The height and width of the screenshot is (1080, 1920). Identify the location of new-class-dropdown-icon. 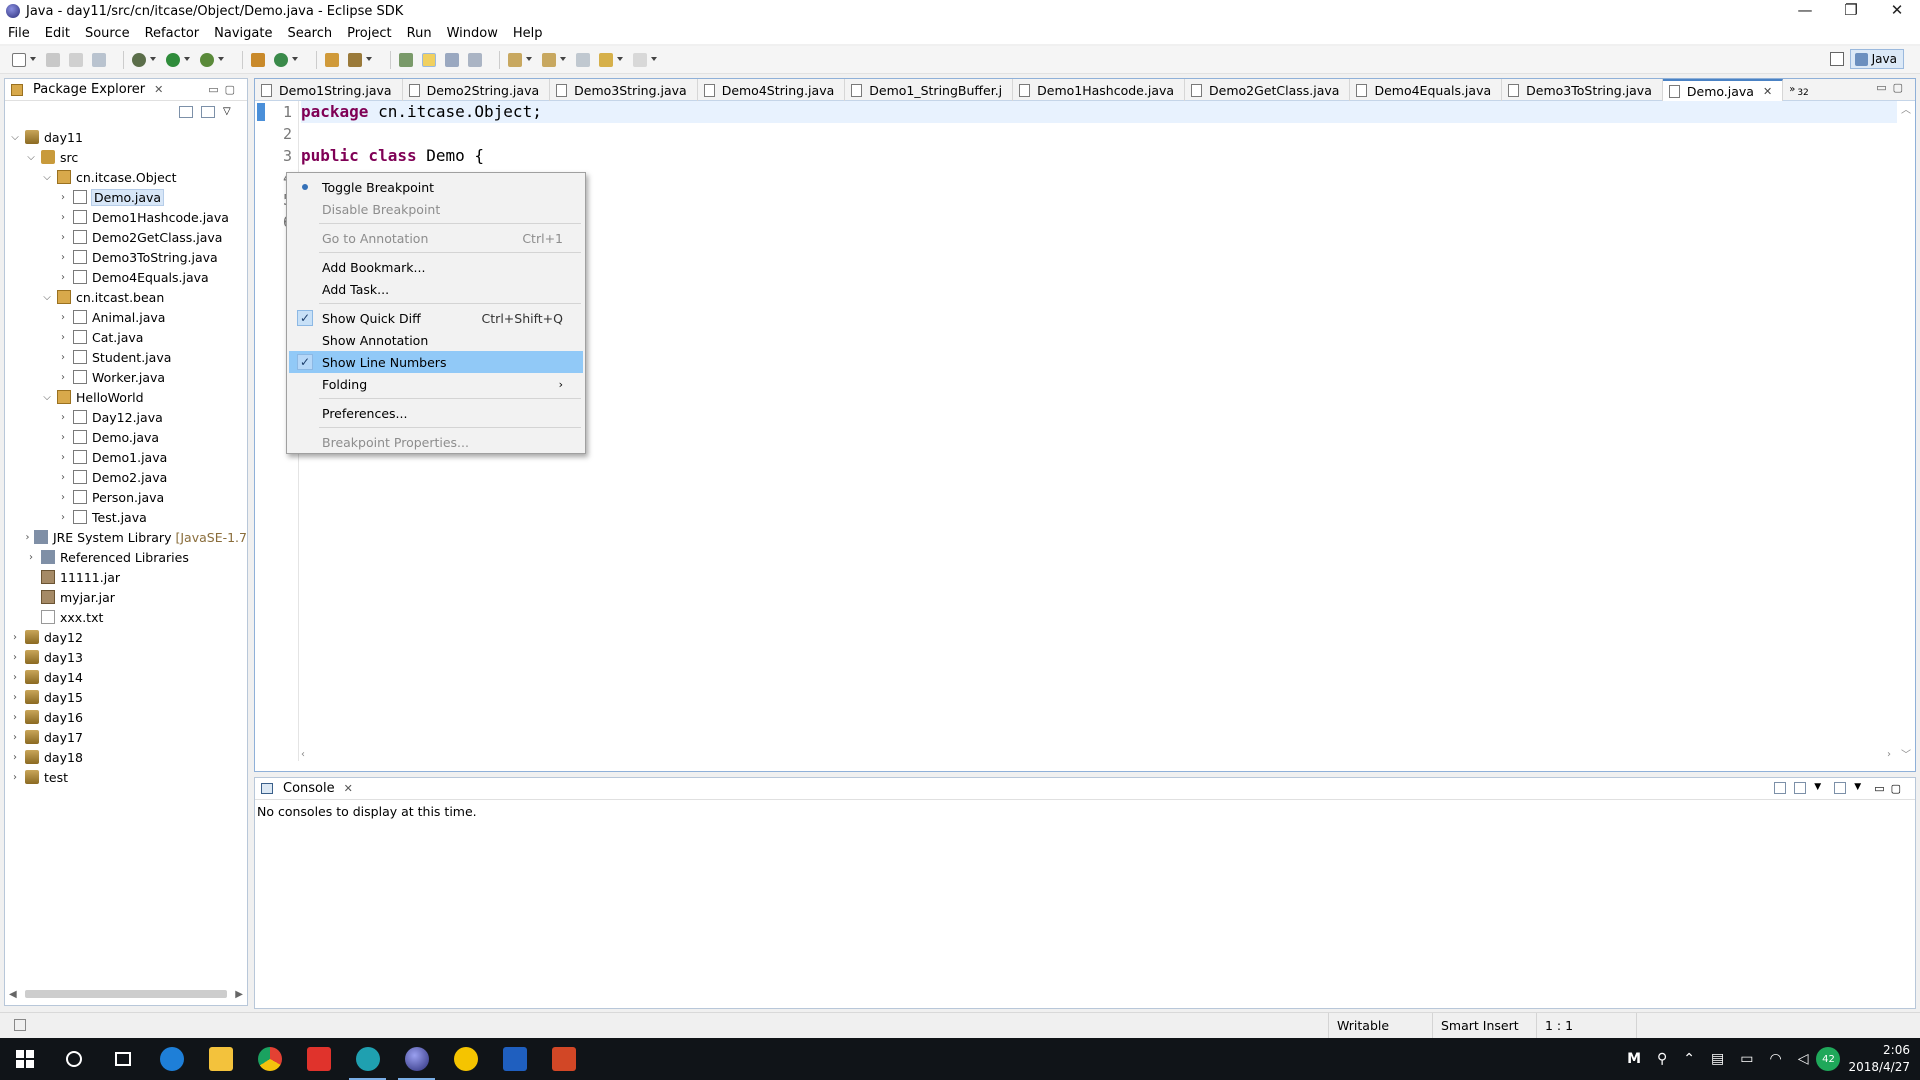
(295, 59).